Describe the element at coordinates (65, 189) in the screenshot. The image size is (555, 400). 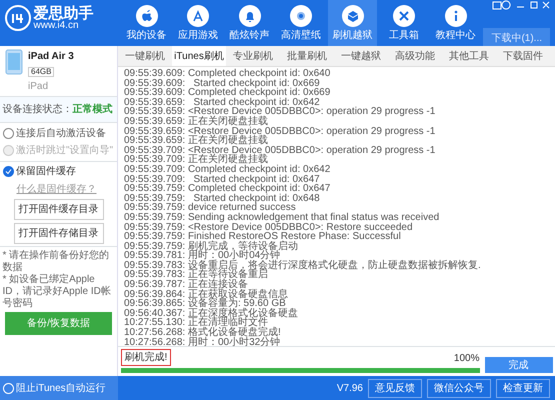
I see `help-link: 什么是固件缓存？` at that location.